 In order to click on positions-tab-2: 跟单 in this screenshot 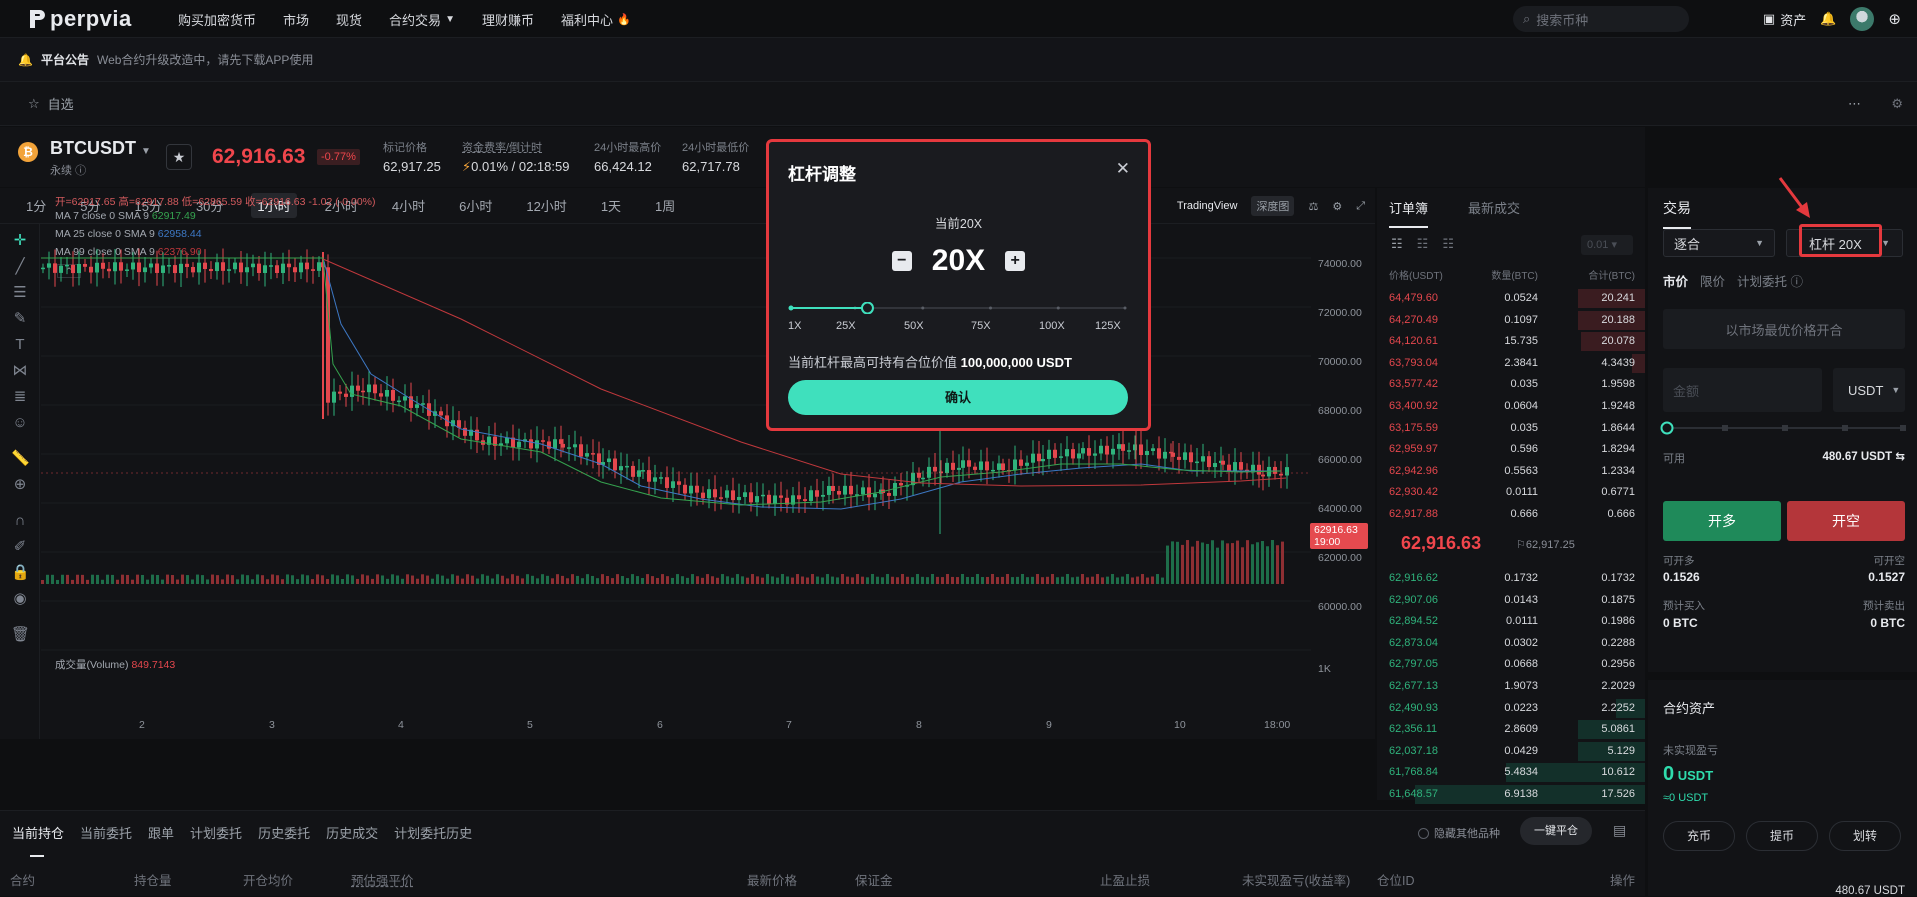, I will do `click(161, 832)`.